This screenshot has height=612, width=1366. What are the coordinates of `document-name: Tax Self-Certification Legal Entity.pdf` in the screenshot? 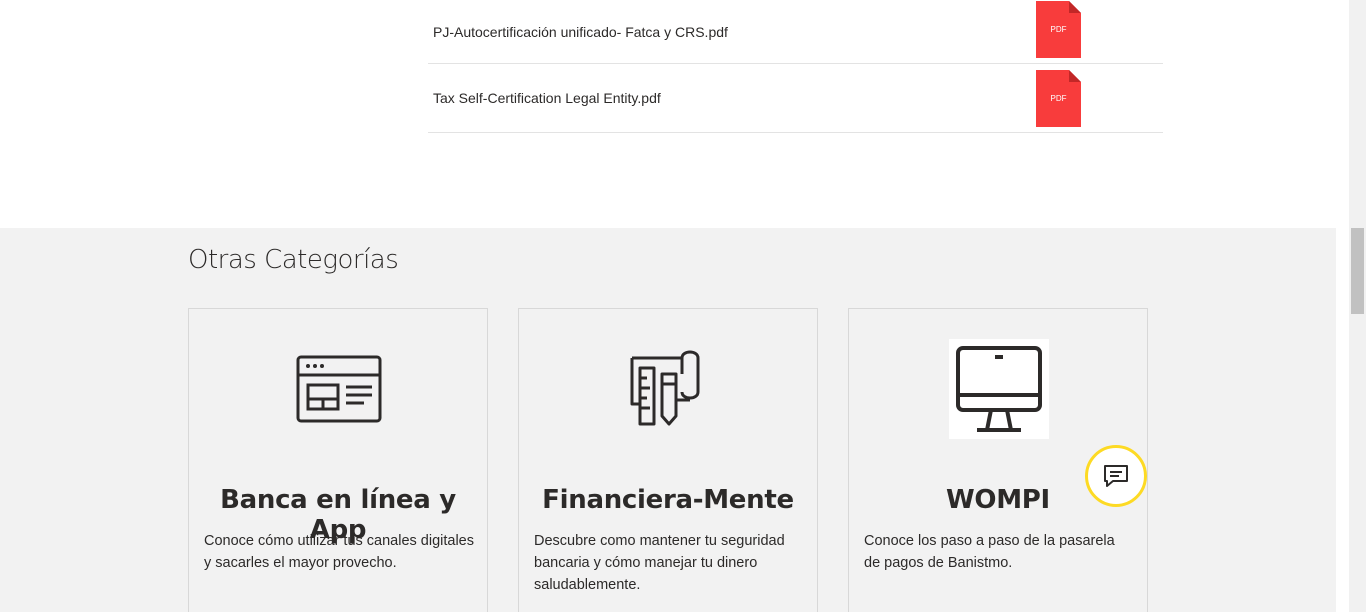 It's located at (547, 98).